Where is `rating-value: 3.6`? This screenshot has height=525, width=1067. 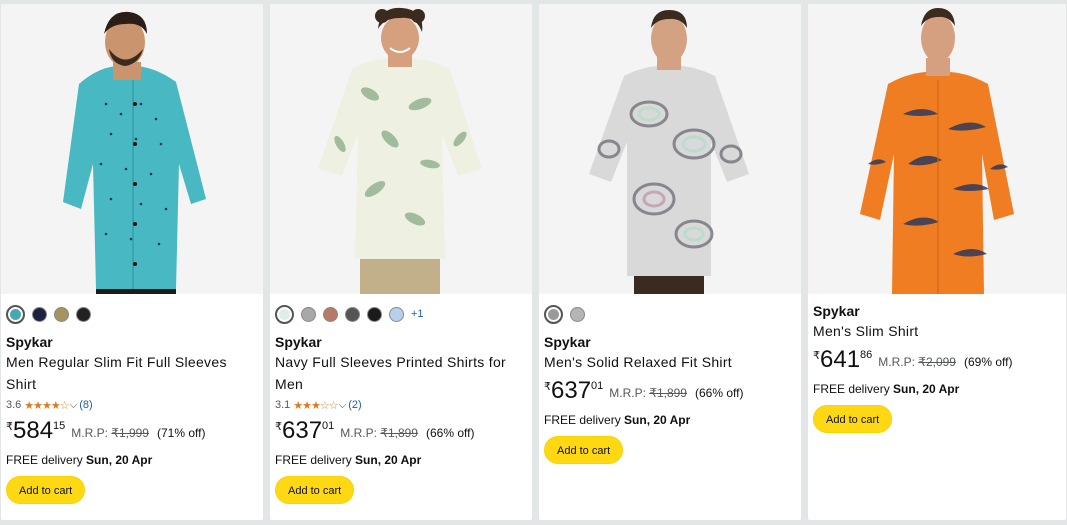
rating-value: 3.6 is located at coordinates (14, 405).